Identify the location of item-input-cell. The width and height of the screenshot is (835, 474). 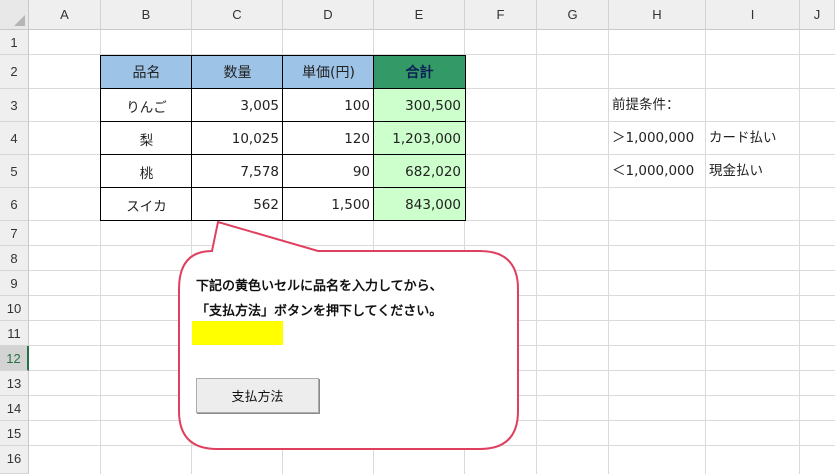
(237, 333).